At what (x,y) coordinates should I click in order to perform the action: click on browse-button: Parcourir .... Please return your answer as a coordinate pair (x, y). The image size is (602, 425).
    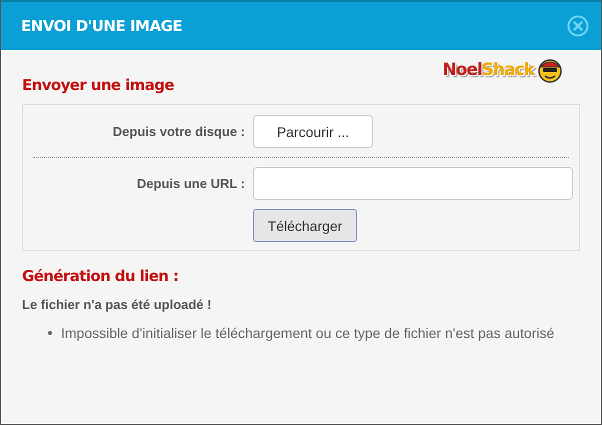
    Looking at the image, I should click on (313, 131).